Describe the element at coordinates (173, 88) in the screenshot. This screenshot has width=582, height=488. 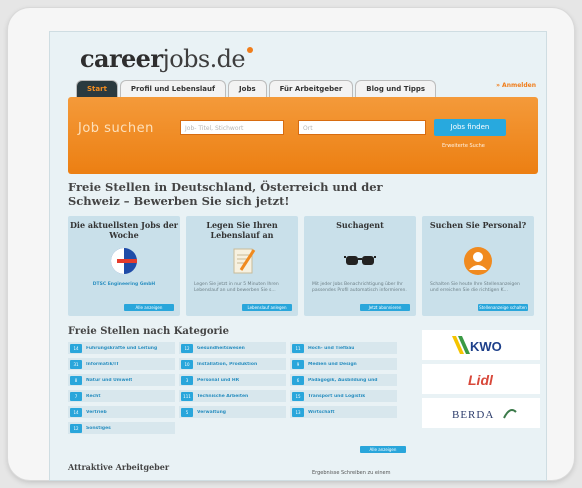
I see `tab-profil: Profil und Lebenslauf` at that location.